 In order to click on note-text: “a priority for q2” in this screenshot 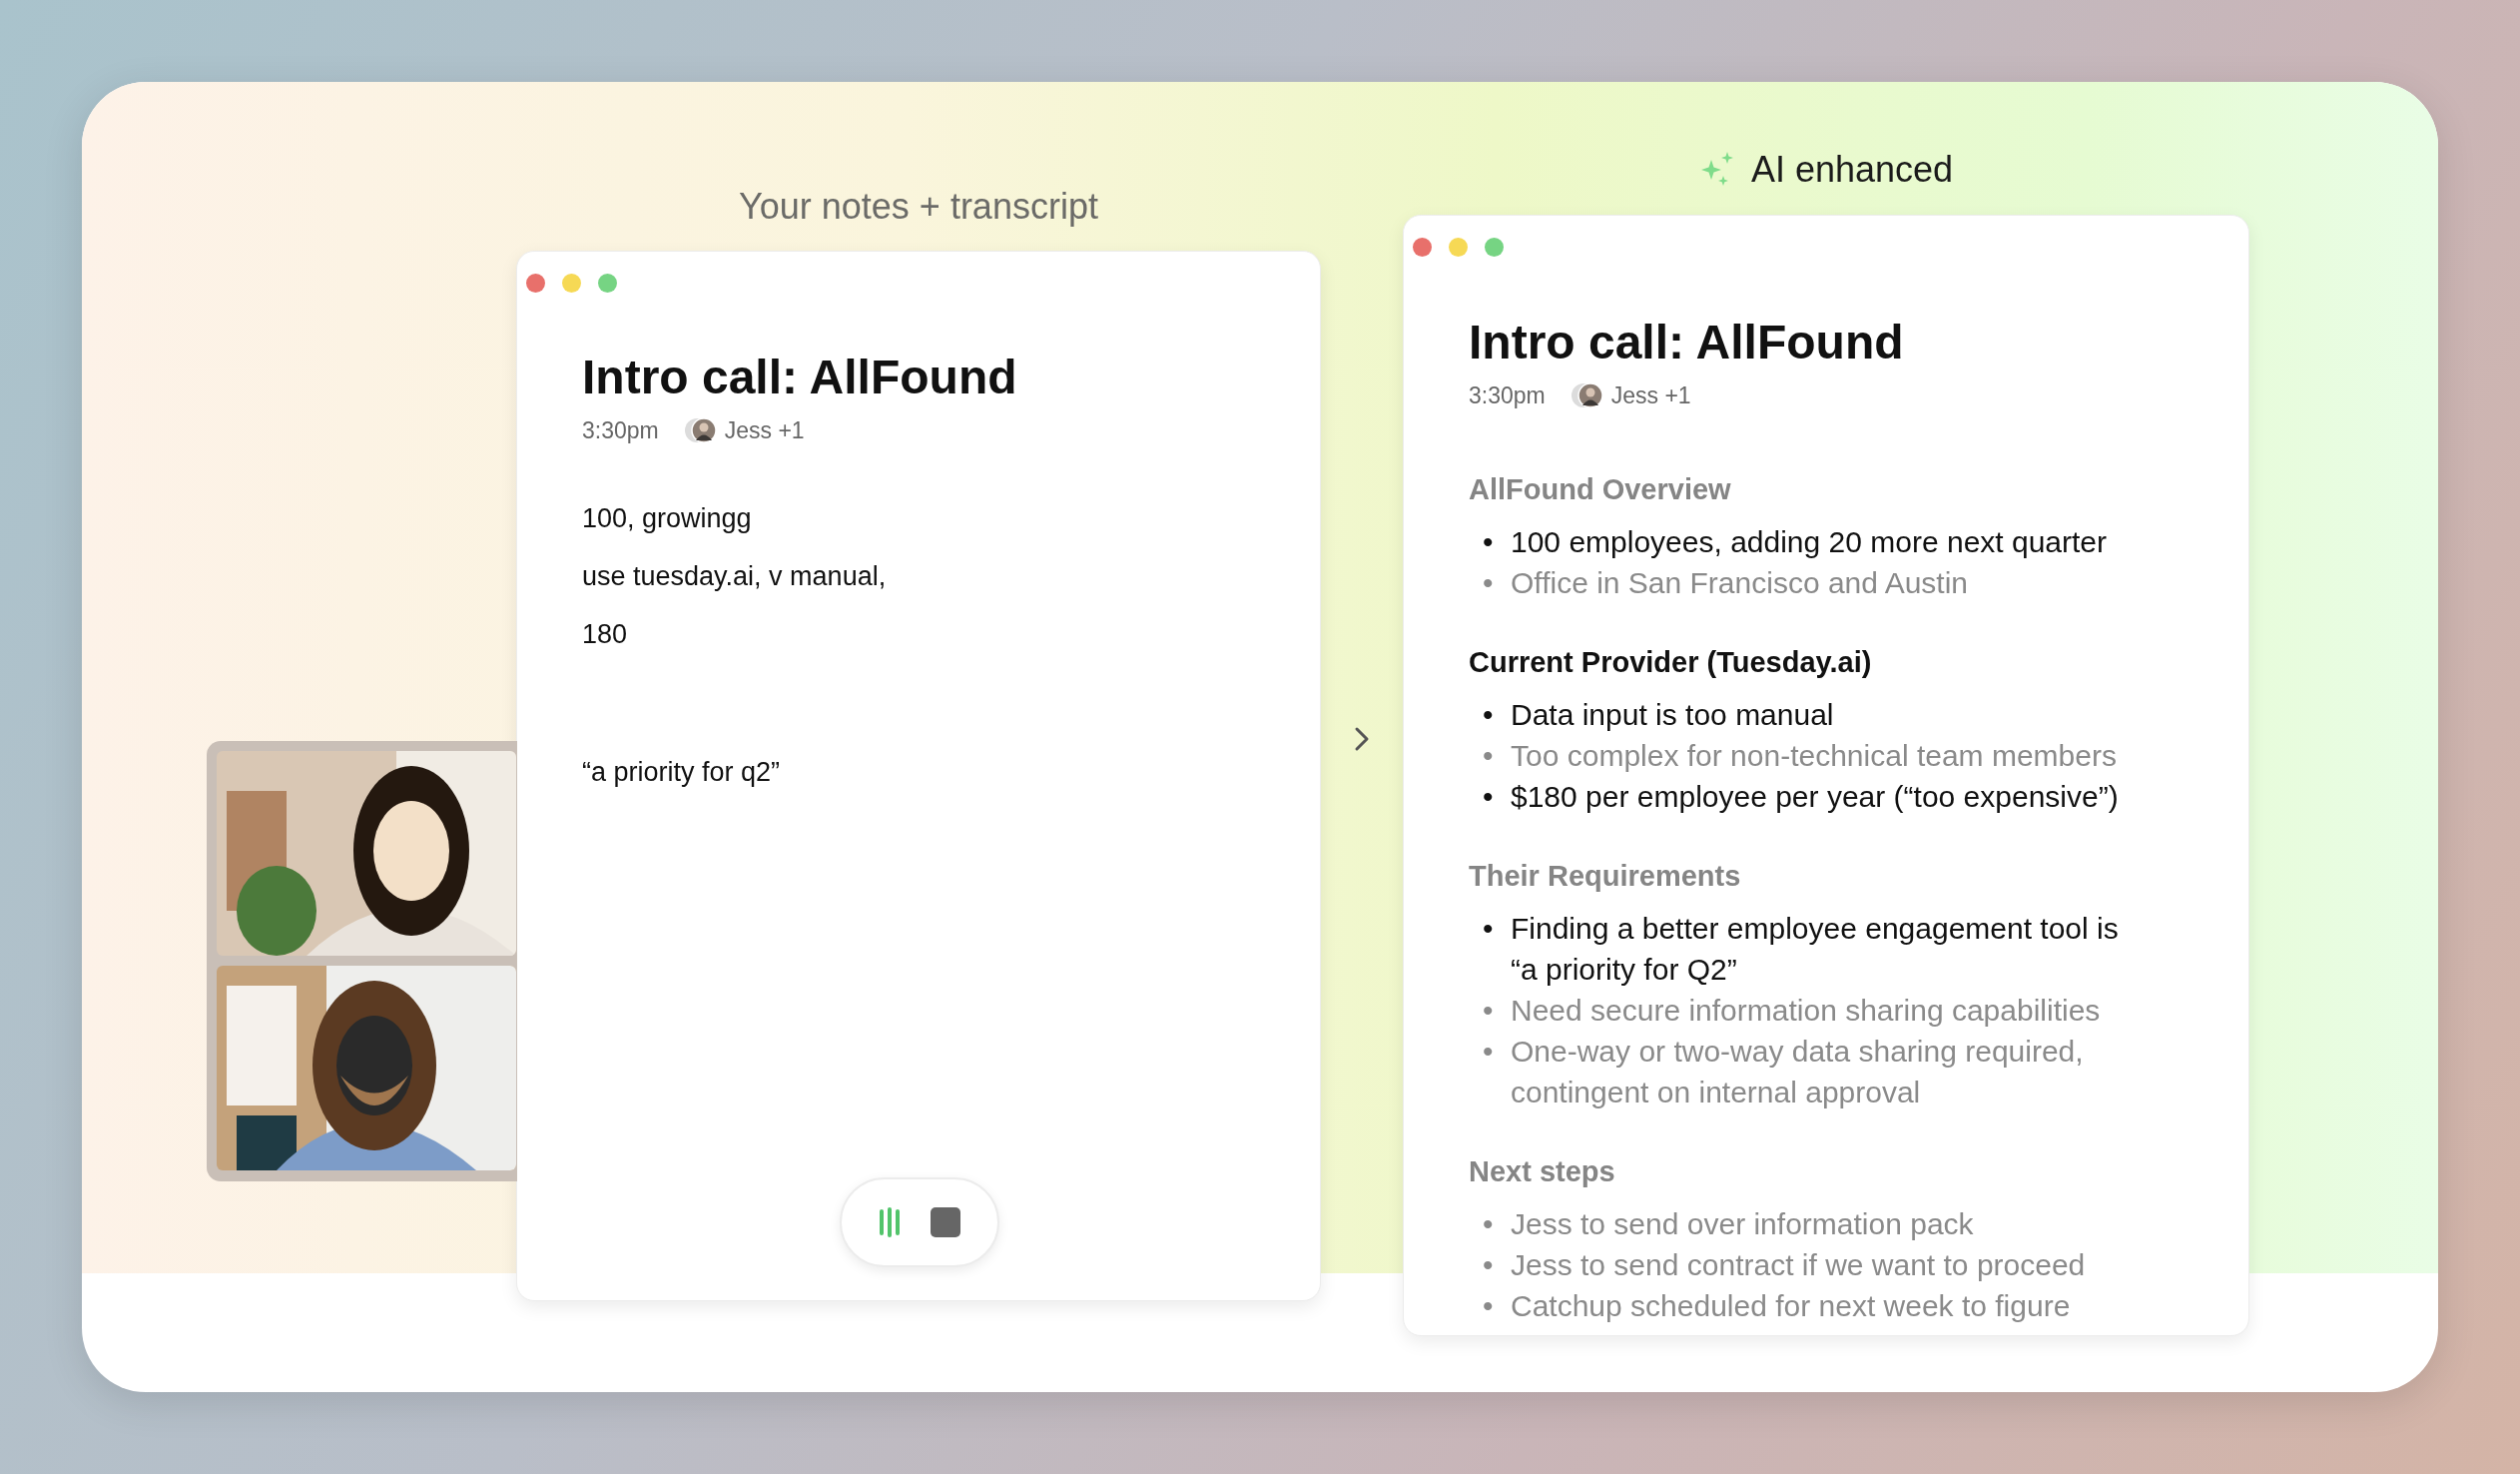, I will do `click(682, 773)`.